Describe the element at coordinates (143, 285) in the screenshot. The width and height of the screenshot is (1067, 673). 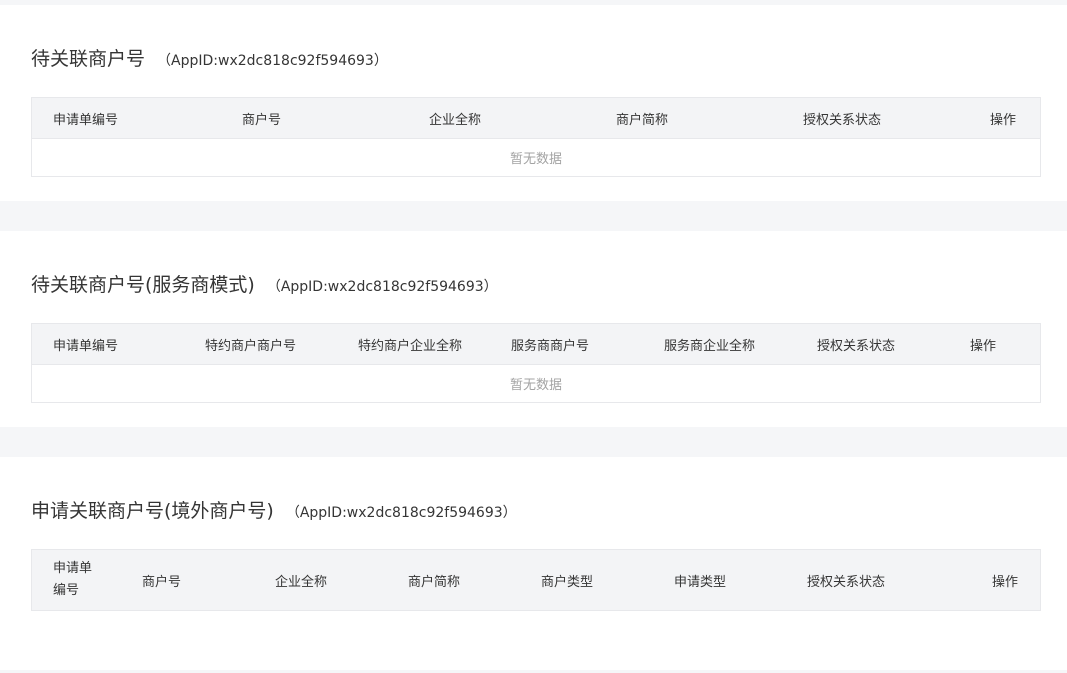
I see `section-title: 待关联商户号(服务商模式)` at that location.